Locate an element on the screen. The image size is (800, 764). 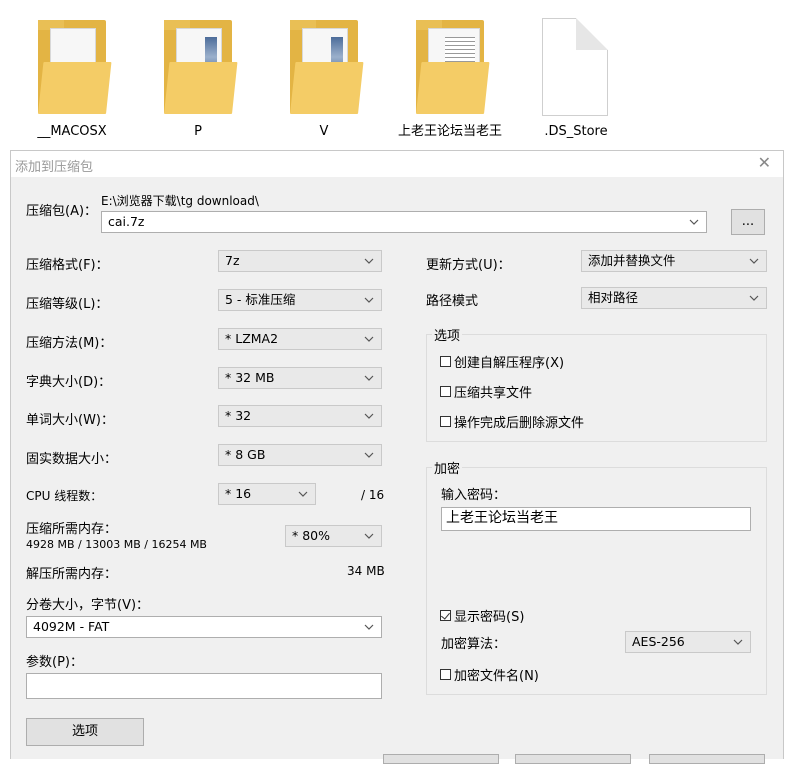
file-name: __MACOSX is located at coordinates (72, 131).